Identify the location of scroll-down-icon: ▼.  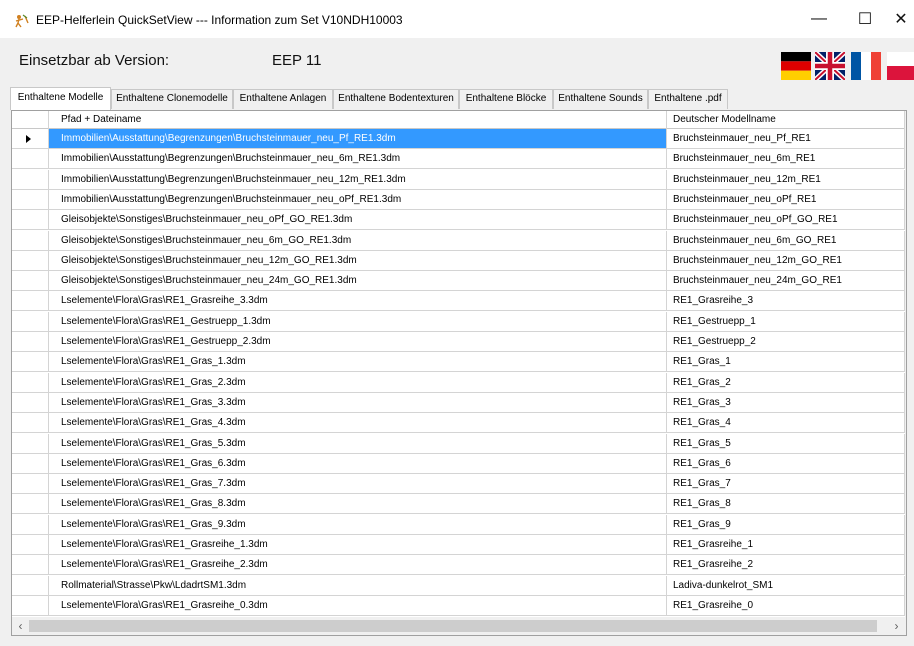
(905, 609).